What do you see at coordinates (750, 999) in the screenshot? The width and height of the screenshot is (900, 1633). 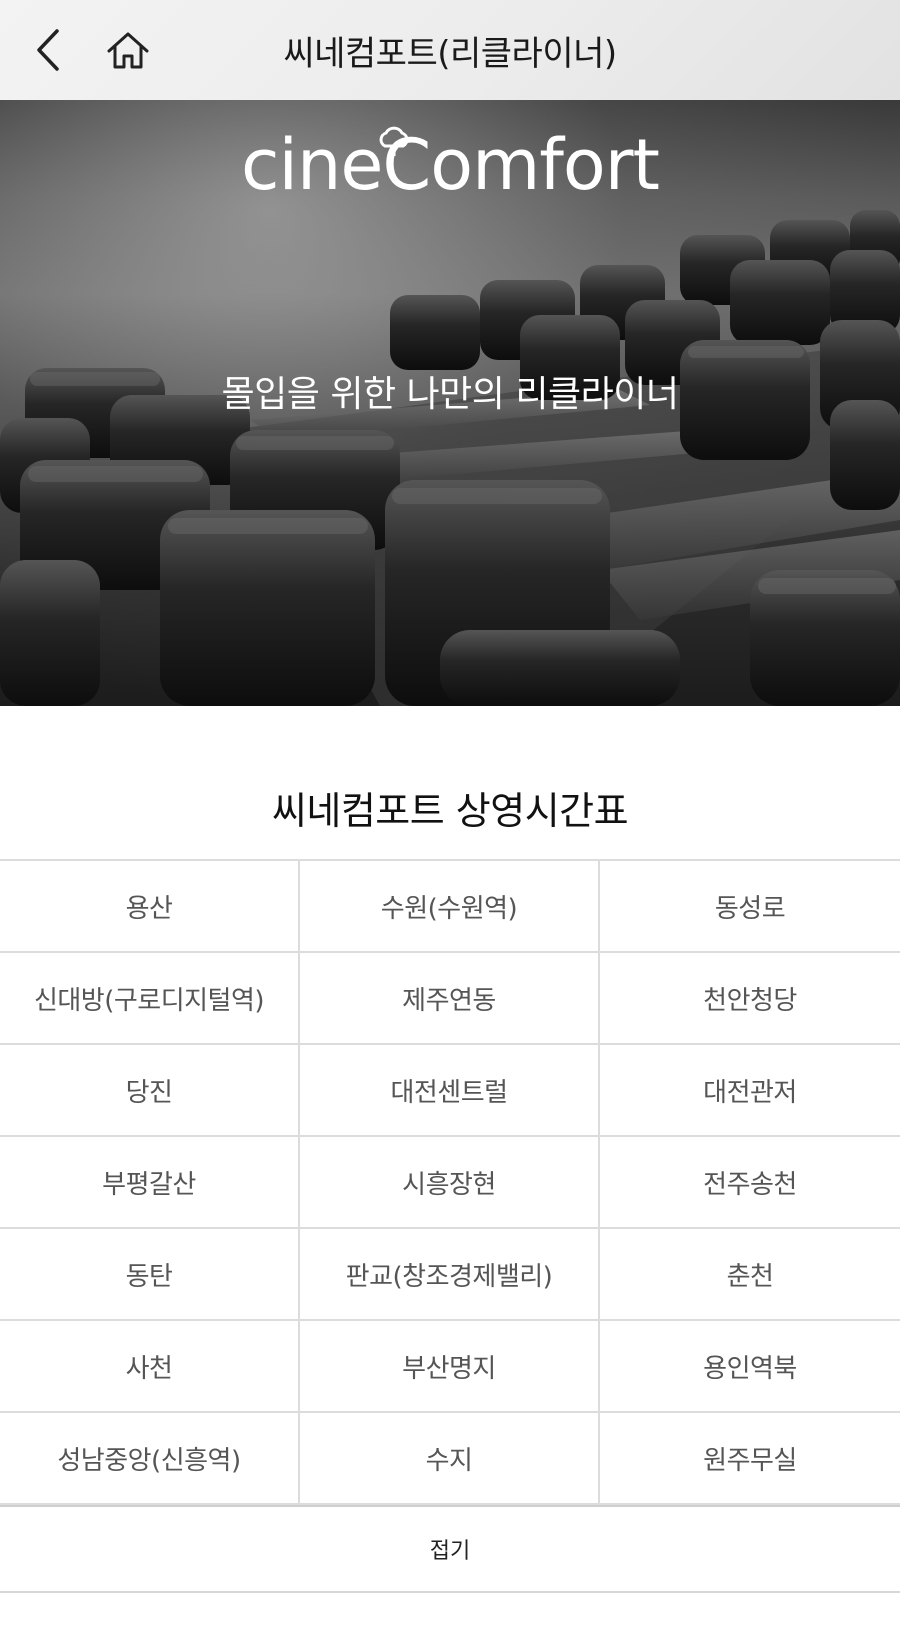 I see `theater-link: 천안청당` at bounding box center [750, 999].